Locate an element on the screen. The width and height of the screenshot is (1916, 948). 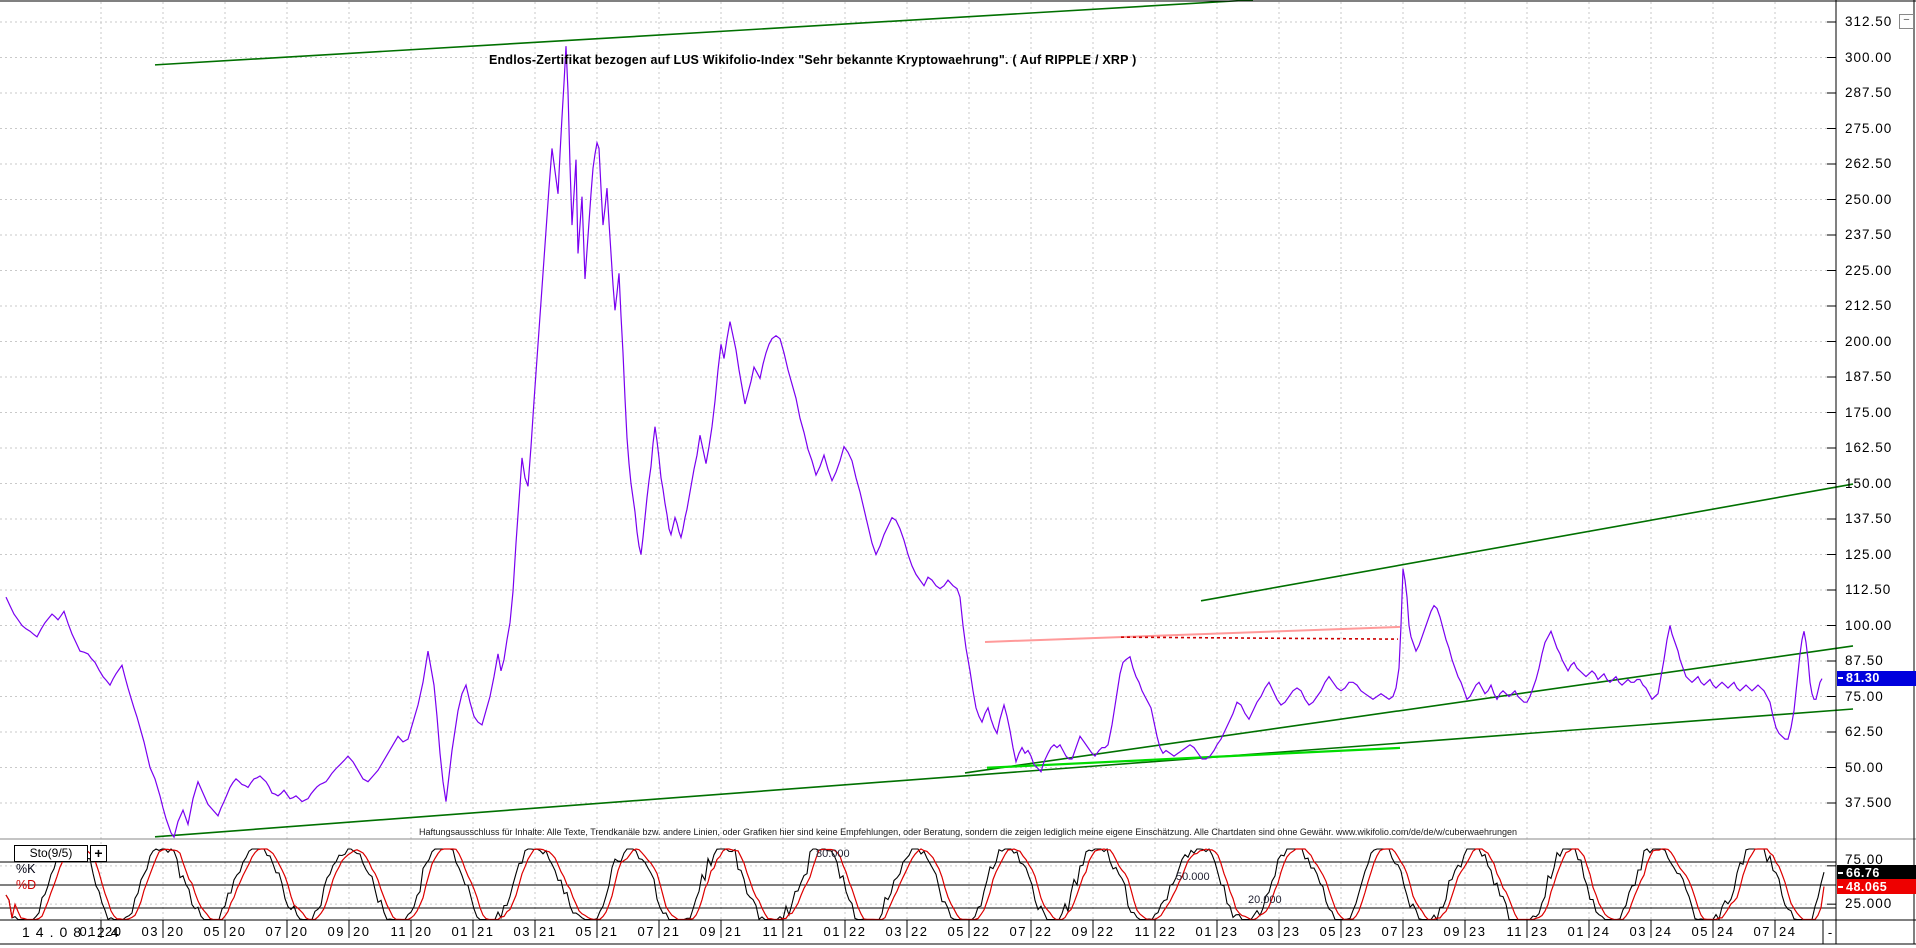
y-axis-label: 37.500 is located at coordinates (1869, 802).